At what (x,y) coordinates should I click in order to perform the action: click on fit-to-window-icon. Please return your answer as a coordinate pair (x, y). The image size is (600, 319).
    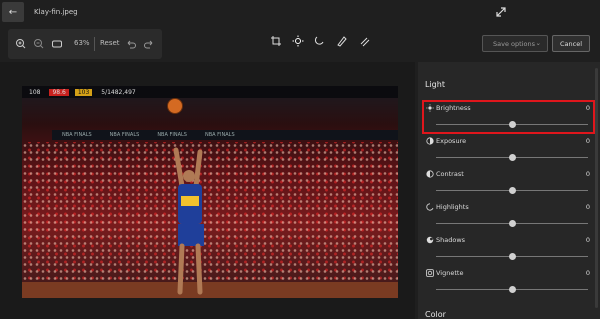
    Looking at the image, I should click on (57, 44).